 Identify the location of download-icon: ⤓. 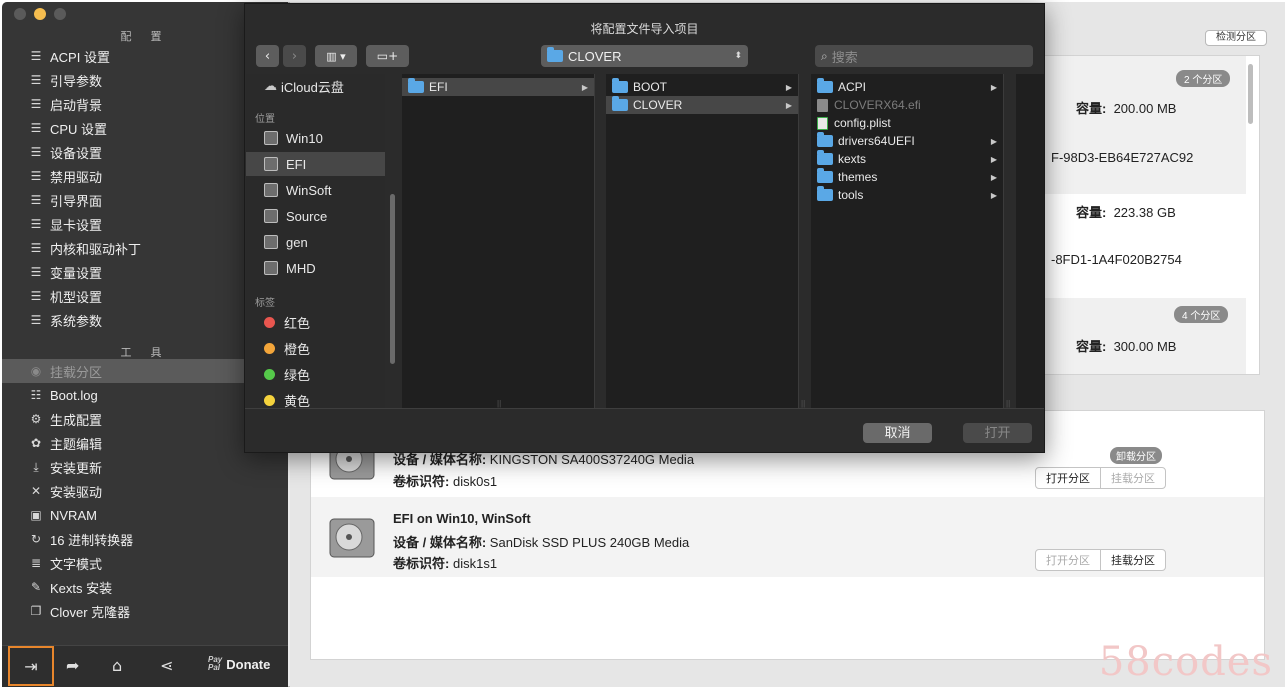
(36, 466).